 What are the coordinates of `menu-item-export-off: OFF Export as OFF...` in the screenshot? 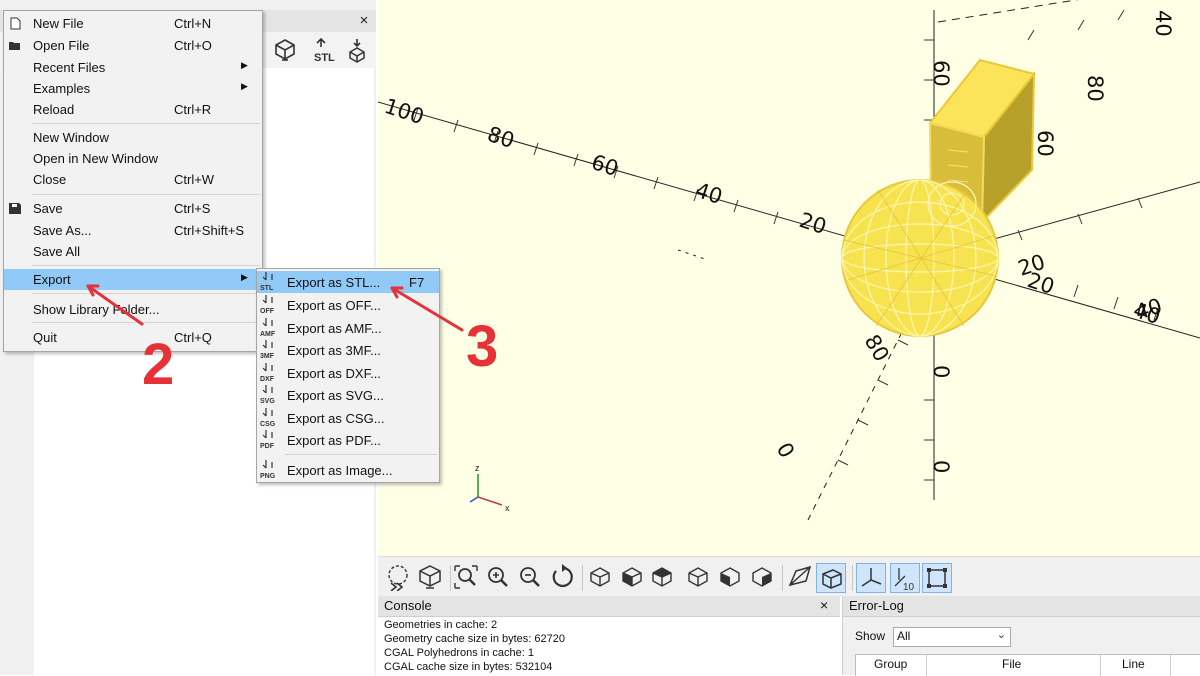 It's located at (348, 305).